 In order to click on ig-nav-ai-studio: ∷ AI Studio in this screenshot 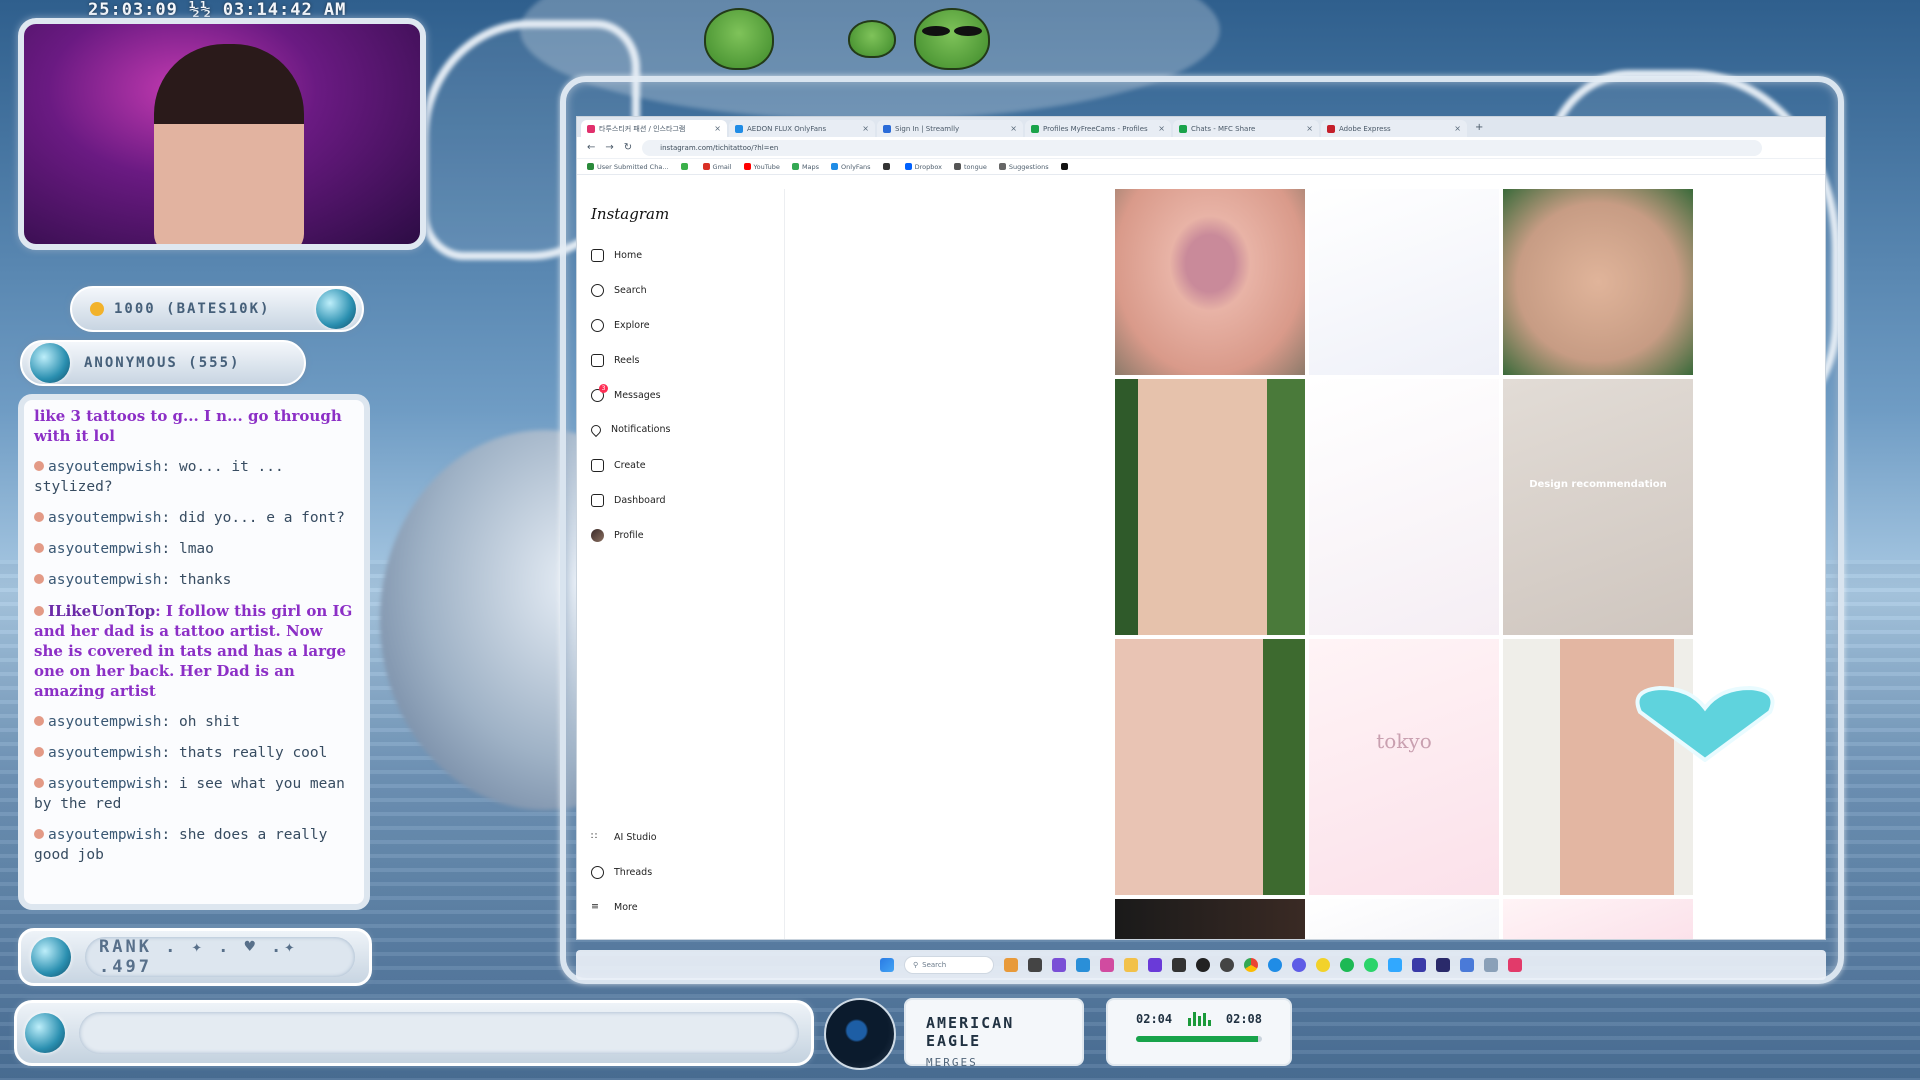, I will do `click(624, 837)`.